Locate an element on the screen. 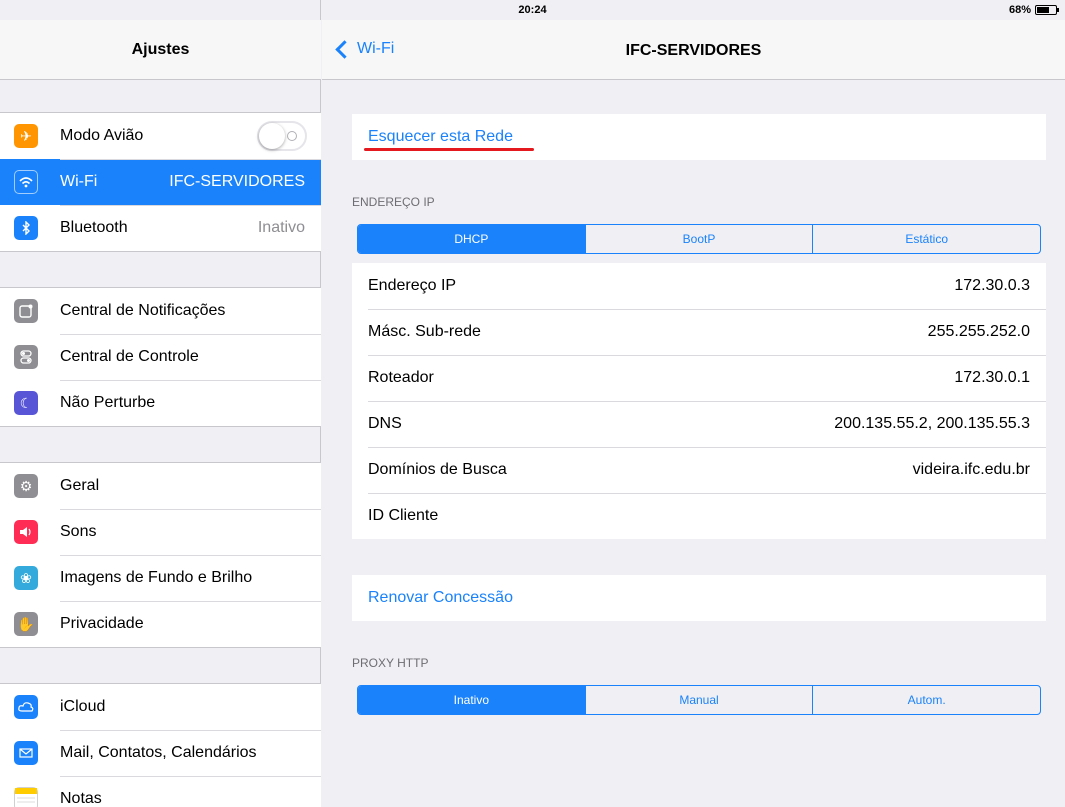 Image resolution: width=1065 pixels, height=807 pixels. detail-value: 172.30.0.3 is located at coordinates (992, 285).